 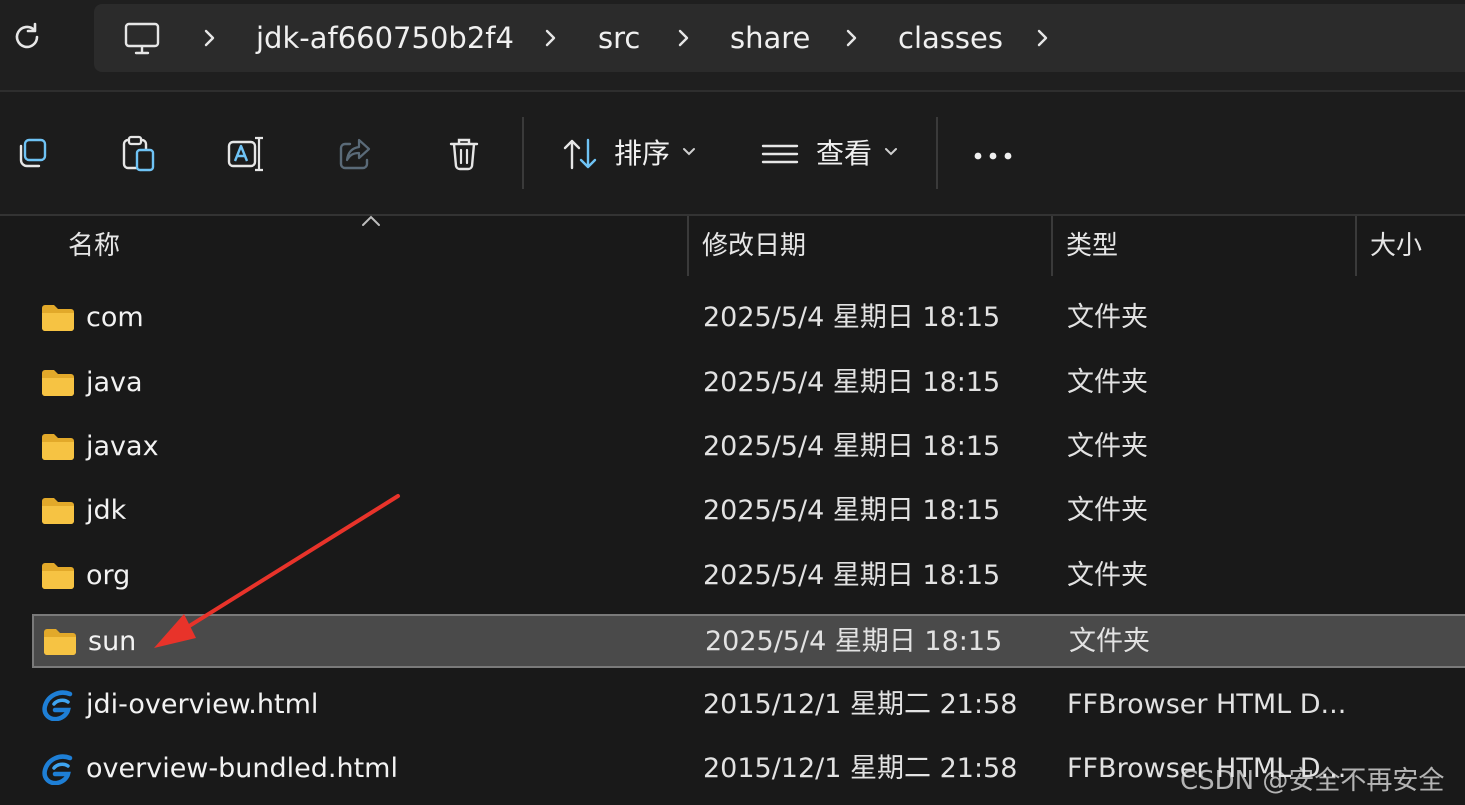 What do you see at coordinates (27, 37) in the screenshot?
I see `refresh-icon` at bounding box center [27, 37].